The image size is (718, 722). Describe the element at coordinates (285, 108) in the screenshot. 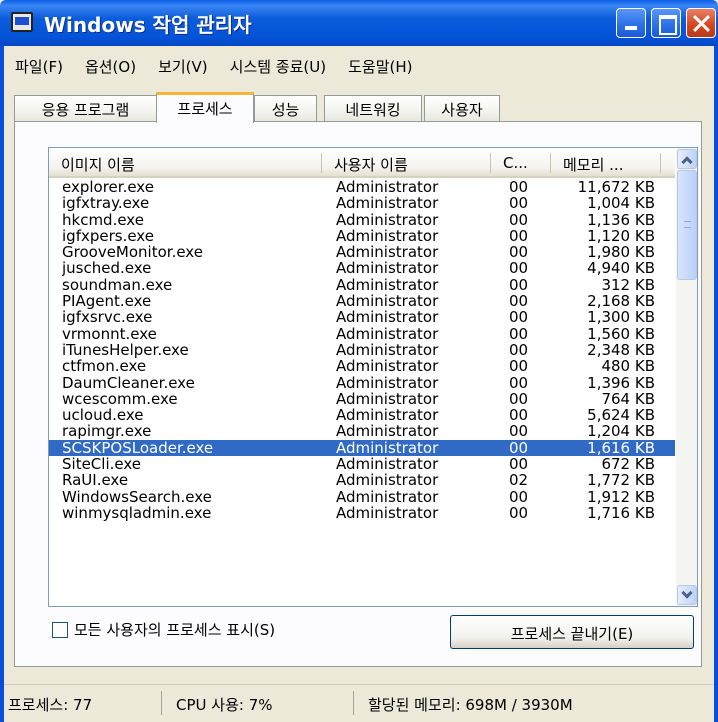

I see `tab-performance: 성능` at that location.